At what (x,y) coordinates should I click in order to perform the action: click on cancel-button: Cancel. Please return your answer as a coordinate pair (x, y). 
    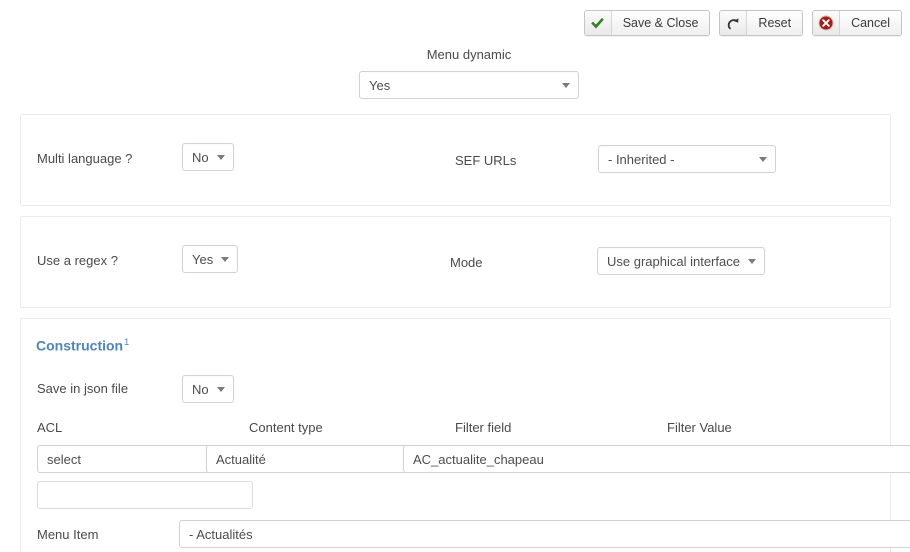
    Looking at the image, I should click on (857, 23).